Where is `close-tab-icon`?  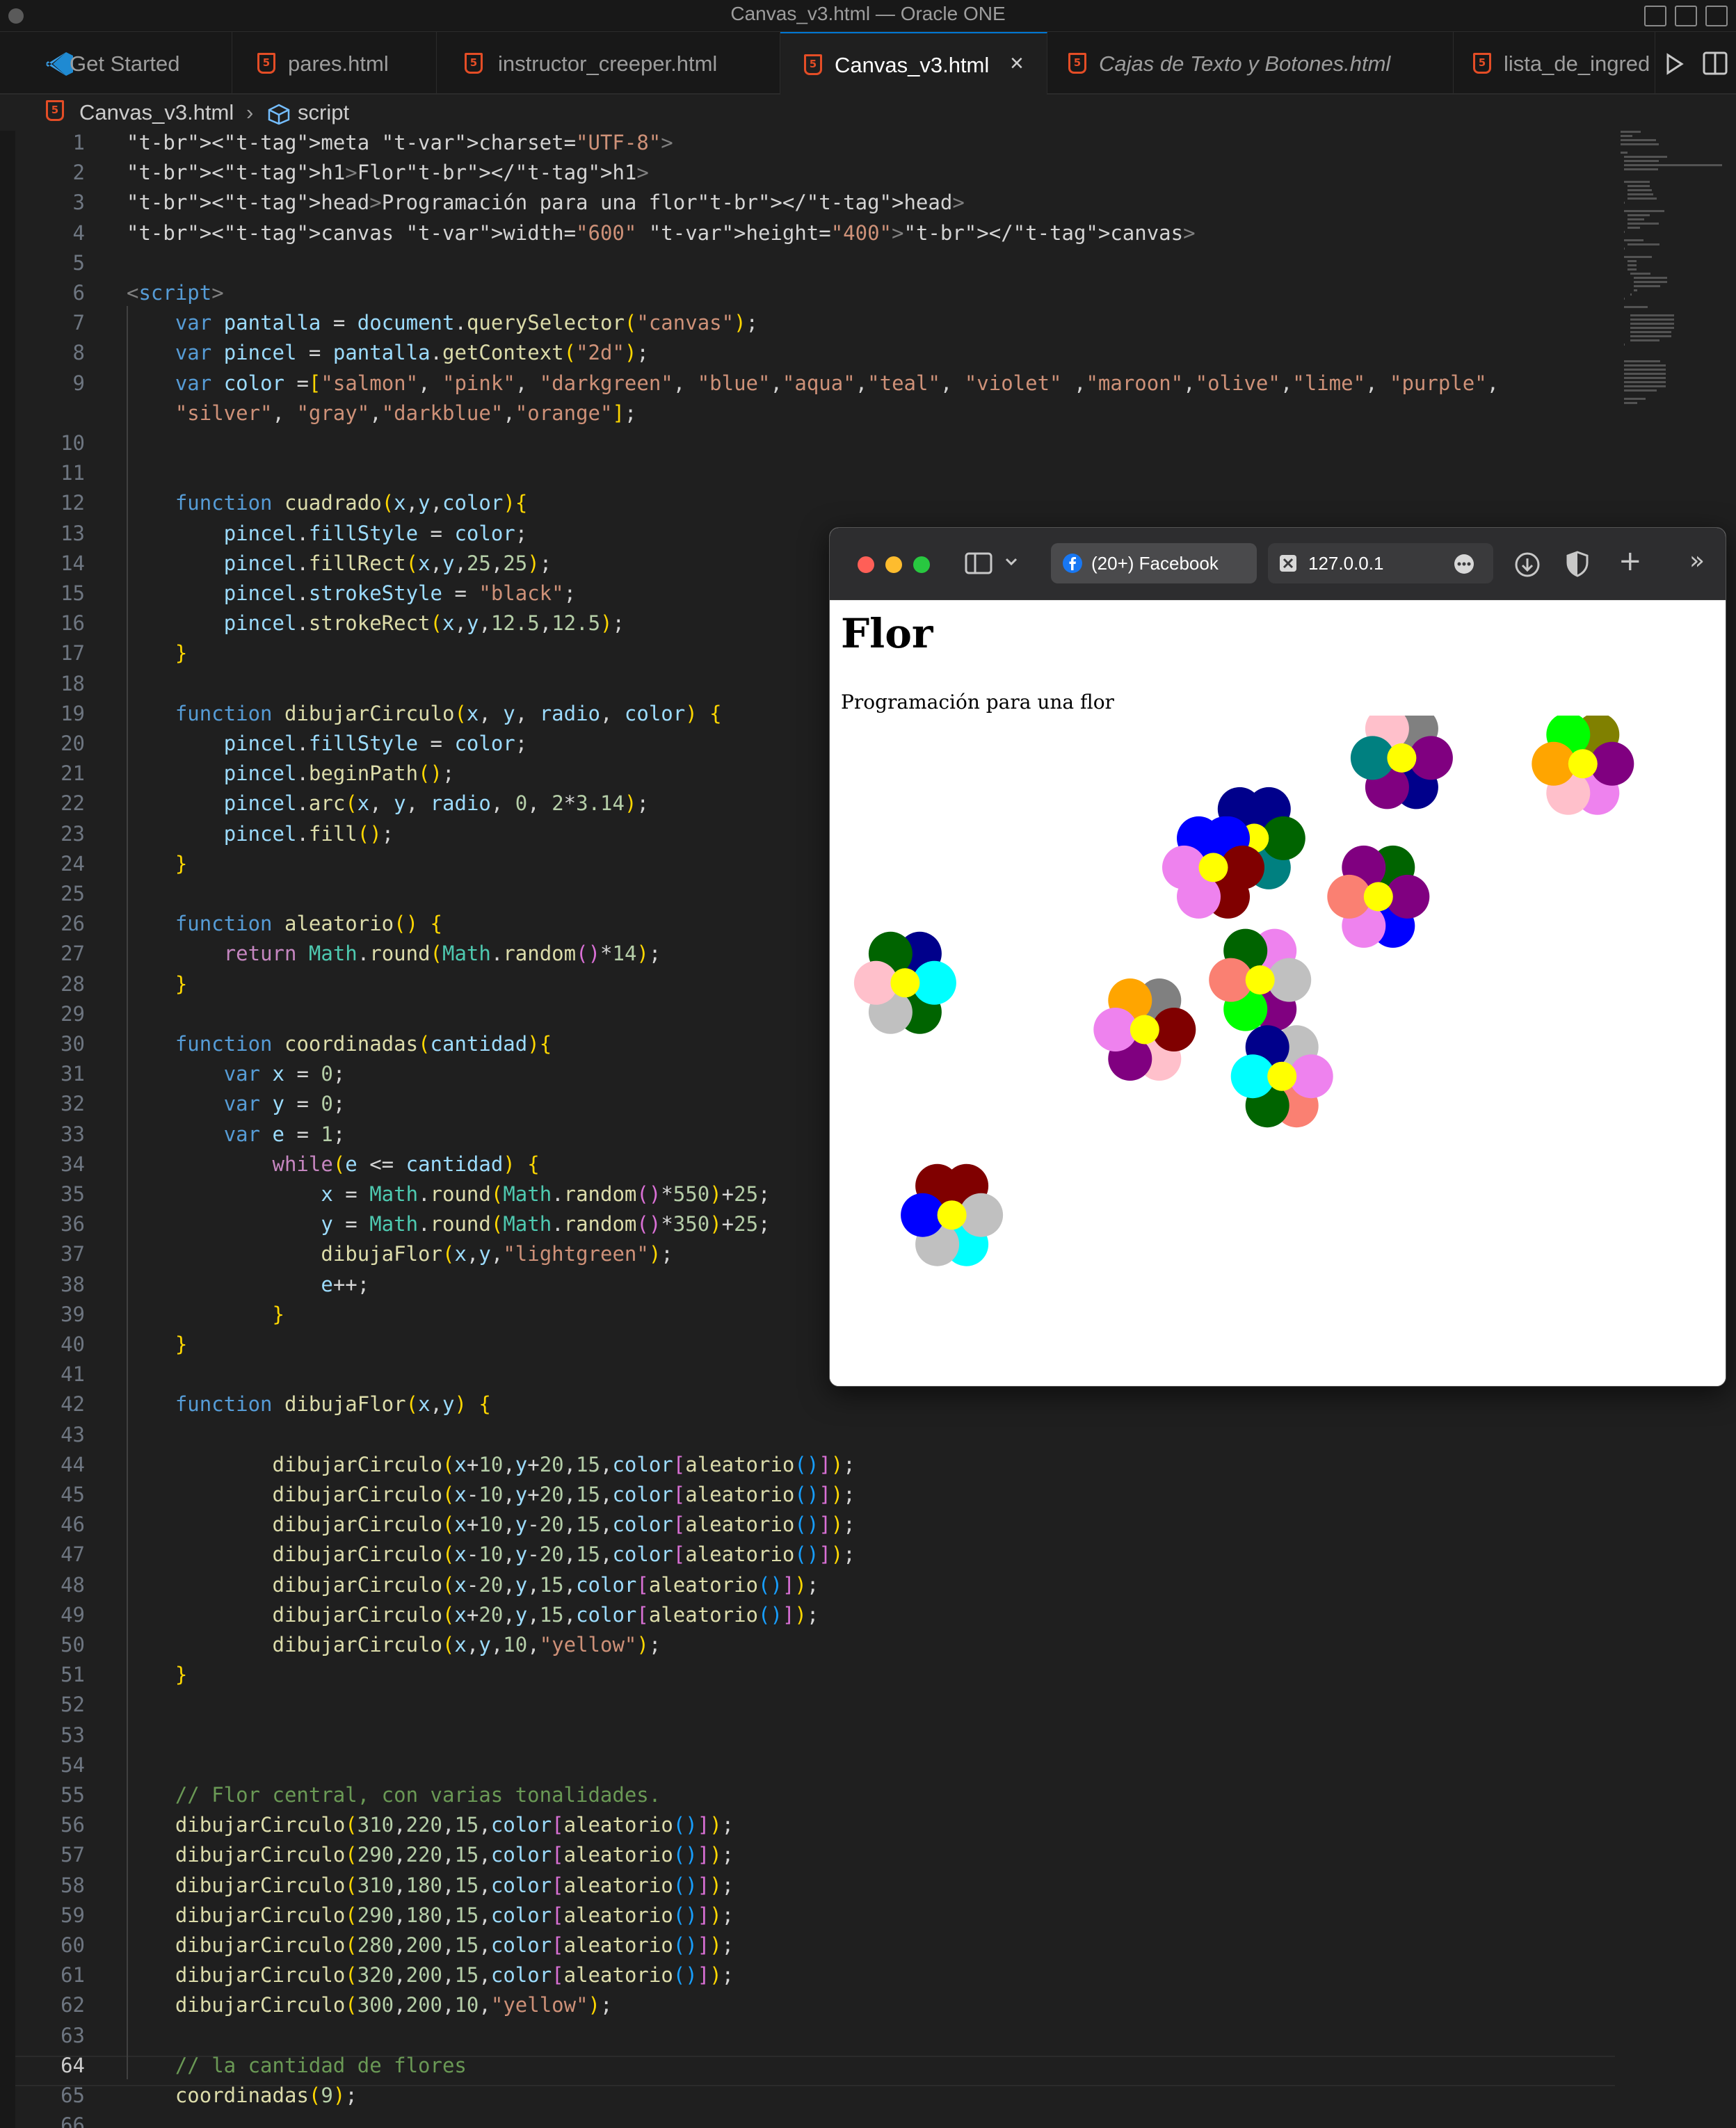
close-tab-icon is located at coordinates (1288, 563).